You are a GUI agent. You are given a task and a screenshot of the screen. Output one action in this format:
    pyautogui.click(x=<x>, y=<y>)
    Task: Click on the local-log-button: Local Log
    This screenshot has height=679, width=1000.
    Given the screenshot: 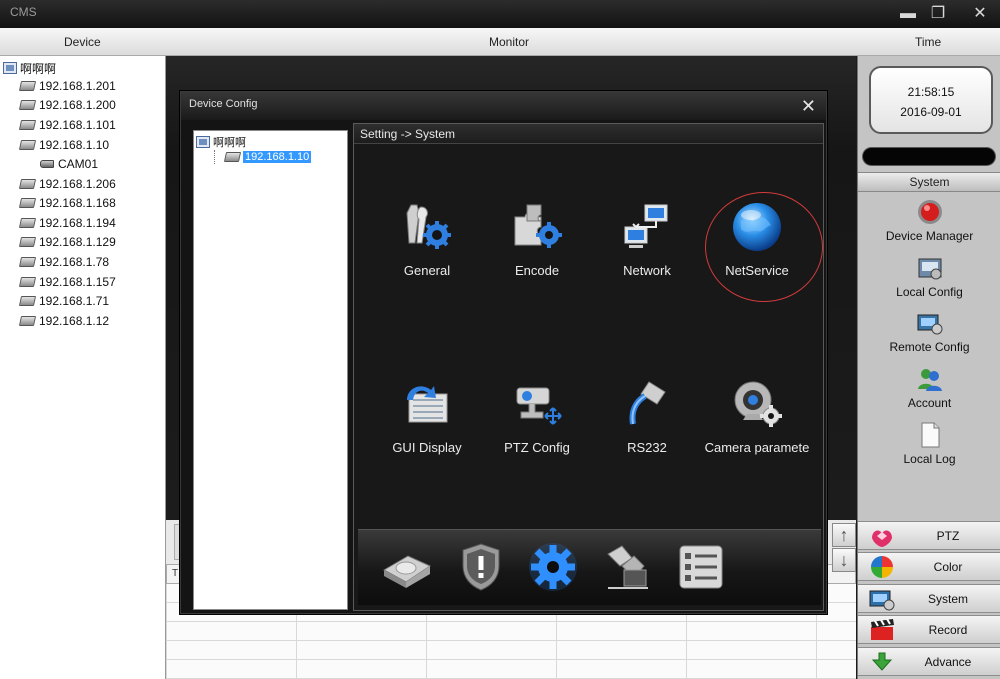 What is the action you would take?
    pyautogui.click(x=929, y=443)
    